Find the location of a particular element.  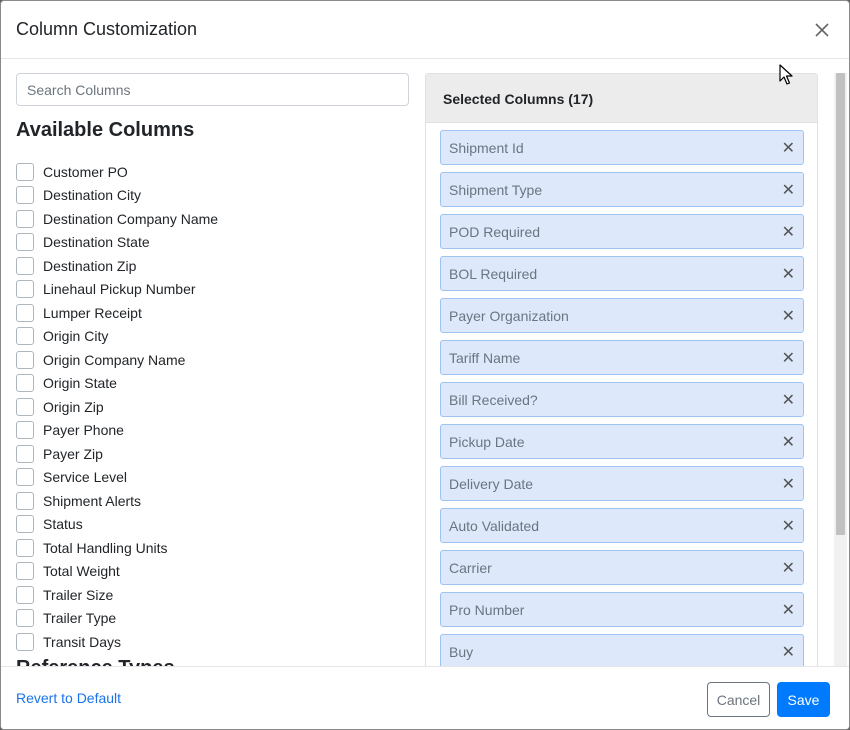

column-label: Transit Days is located at coordinates (82, 641).